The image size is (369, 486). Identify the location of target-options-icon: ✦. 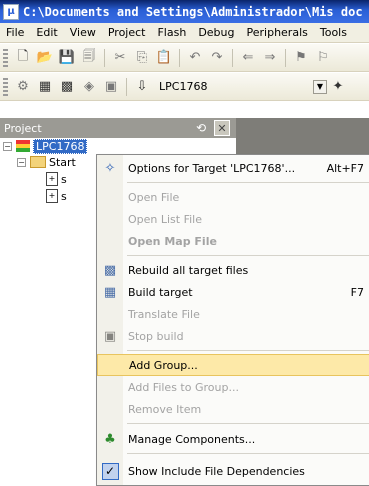
(338, 87).